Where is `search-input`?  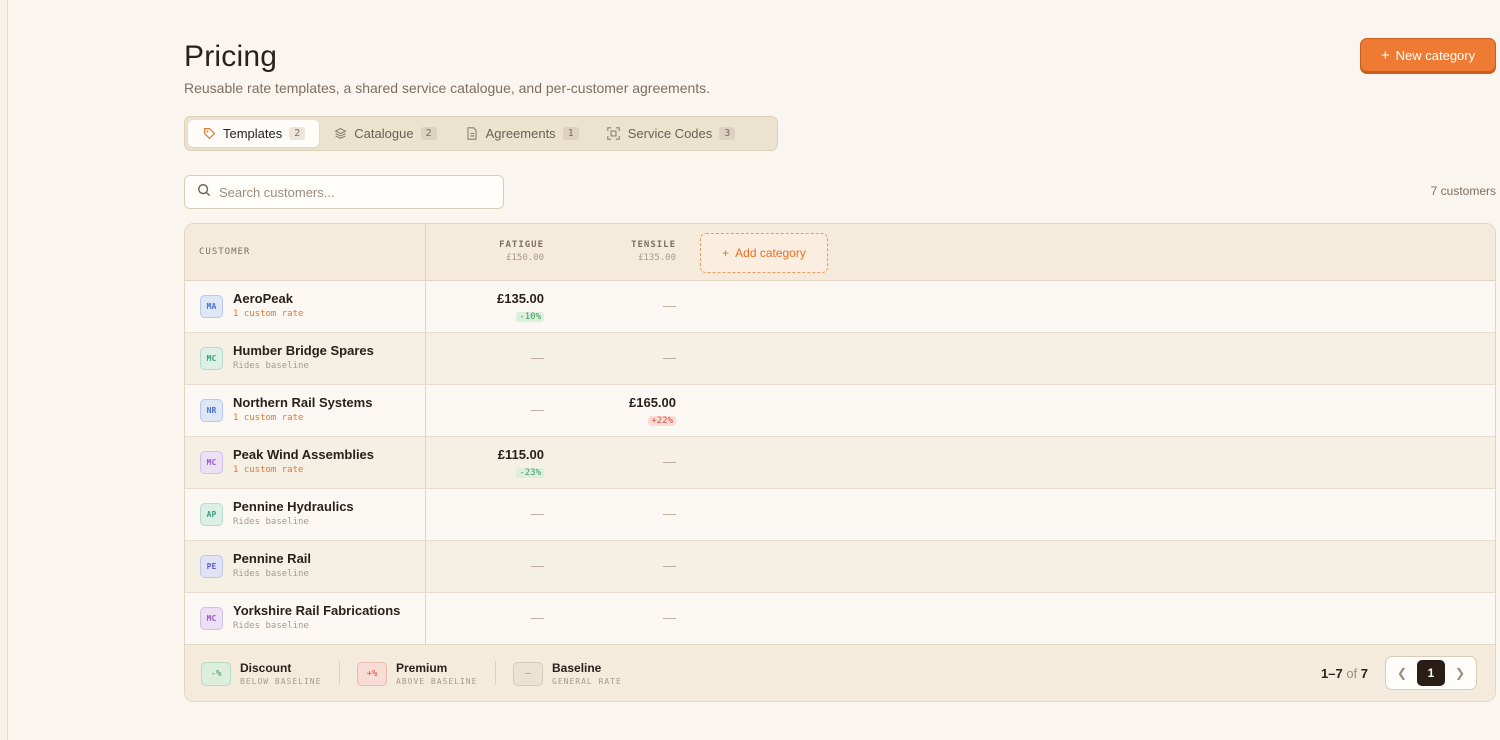 search-input is located at coordinates (349, 192).